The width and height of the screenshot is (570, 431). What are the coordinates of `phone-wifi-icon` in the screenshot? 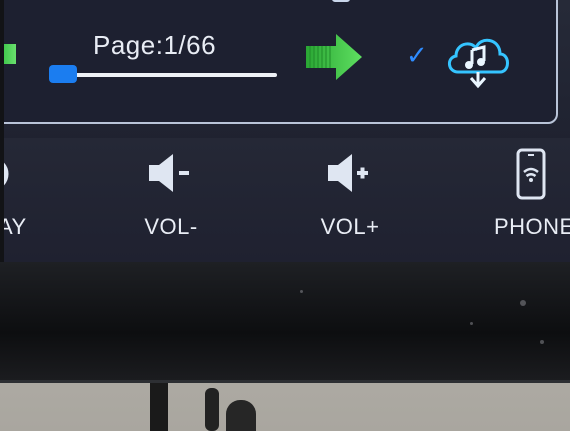 It's located at (542, 174).